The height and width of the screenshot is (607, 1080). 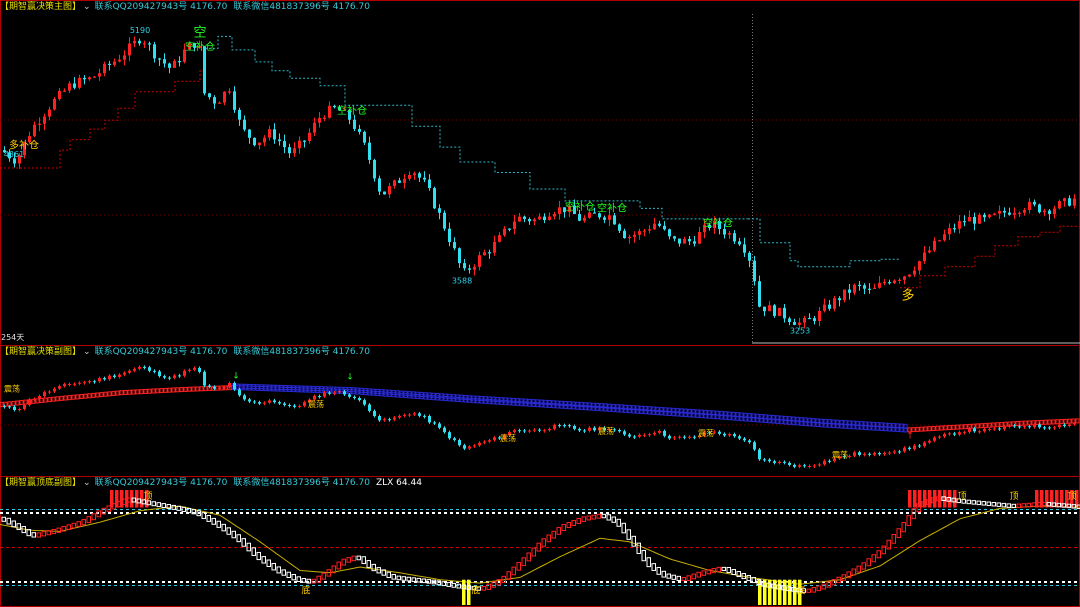 What do you see at coordinates (580, 206) in the screenshot?
I see `signal-label: 空补仓` at bounding box center [580, 206].